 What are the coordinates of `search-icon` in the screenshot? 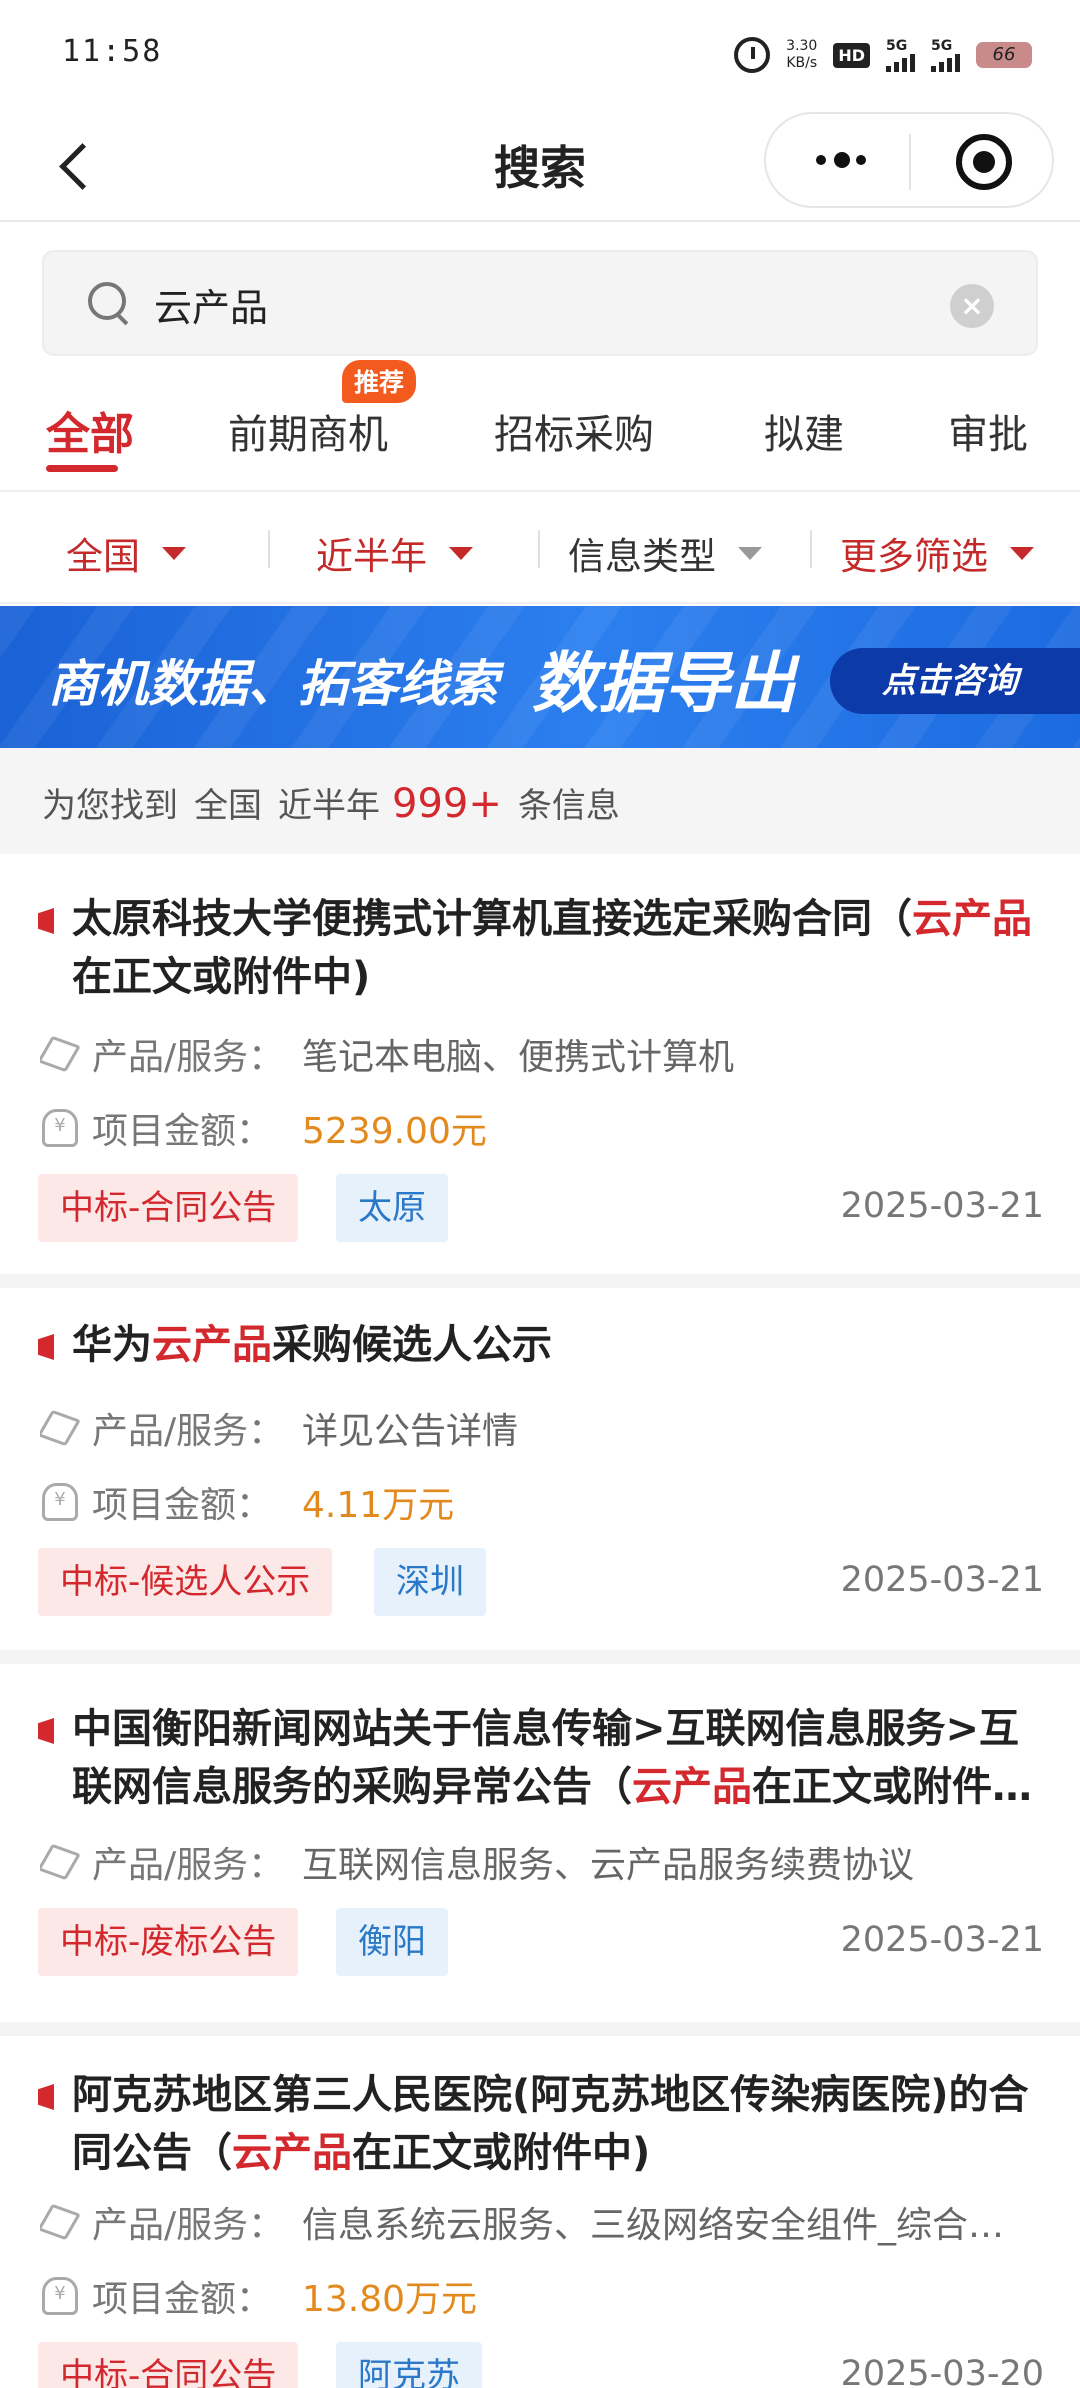 It's located at (109, 303).